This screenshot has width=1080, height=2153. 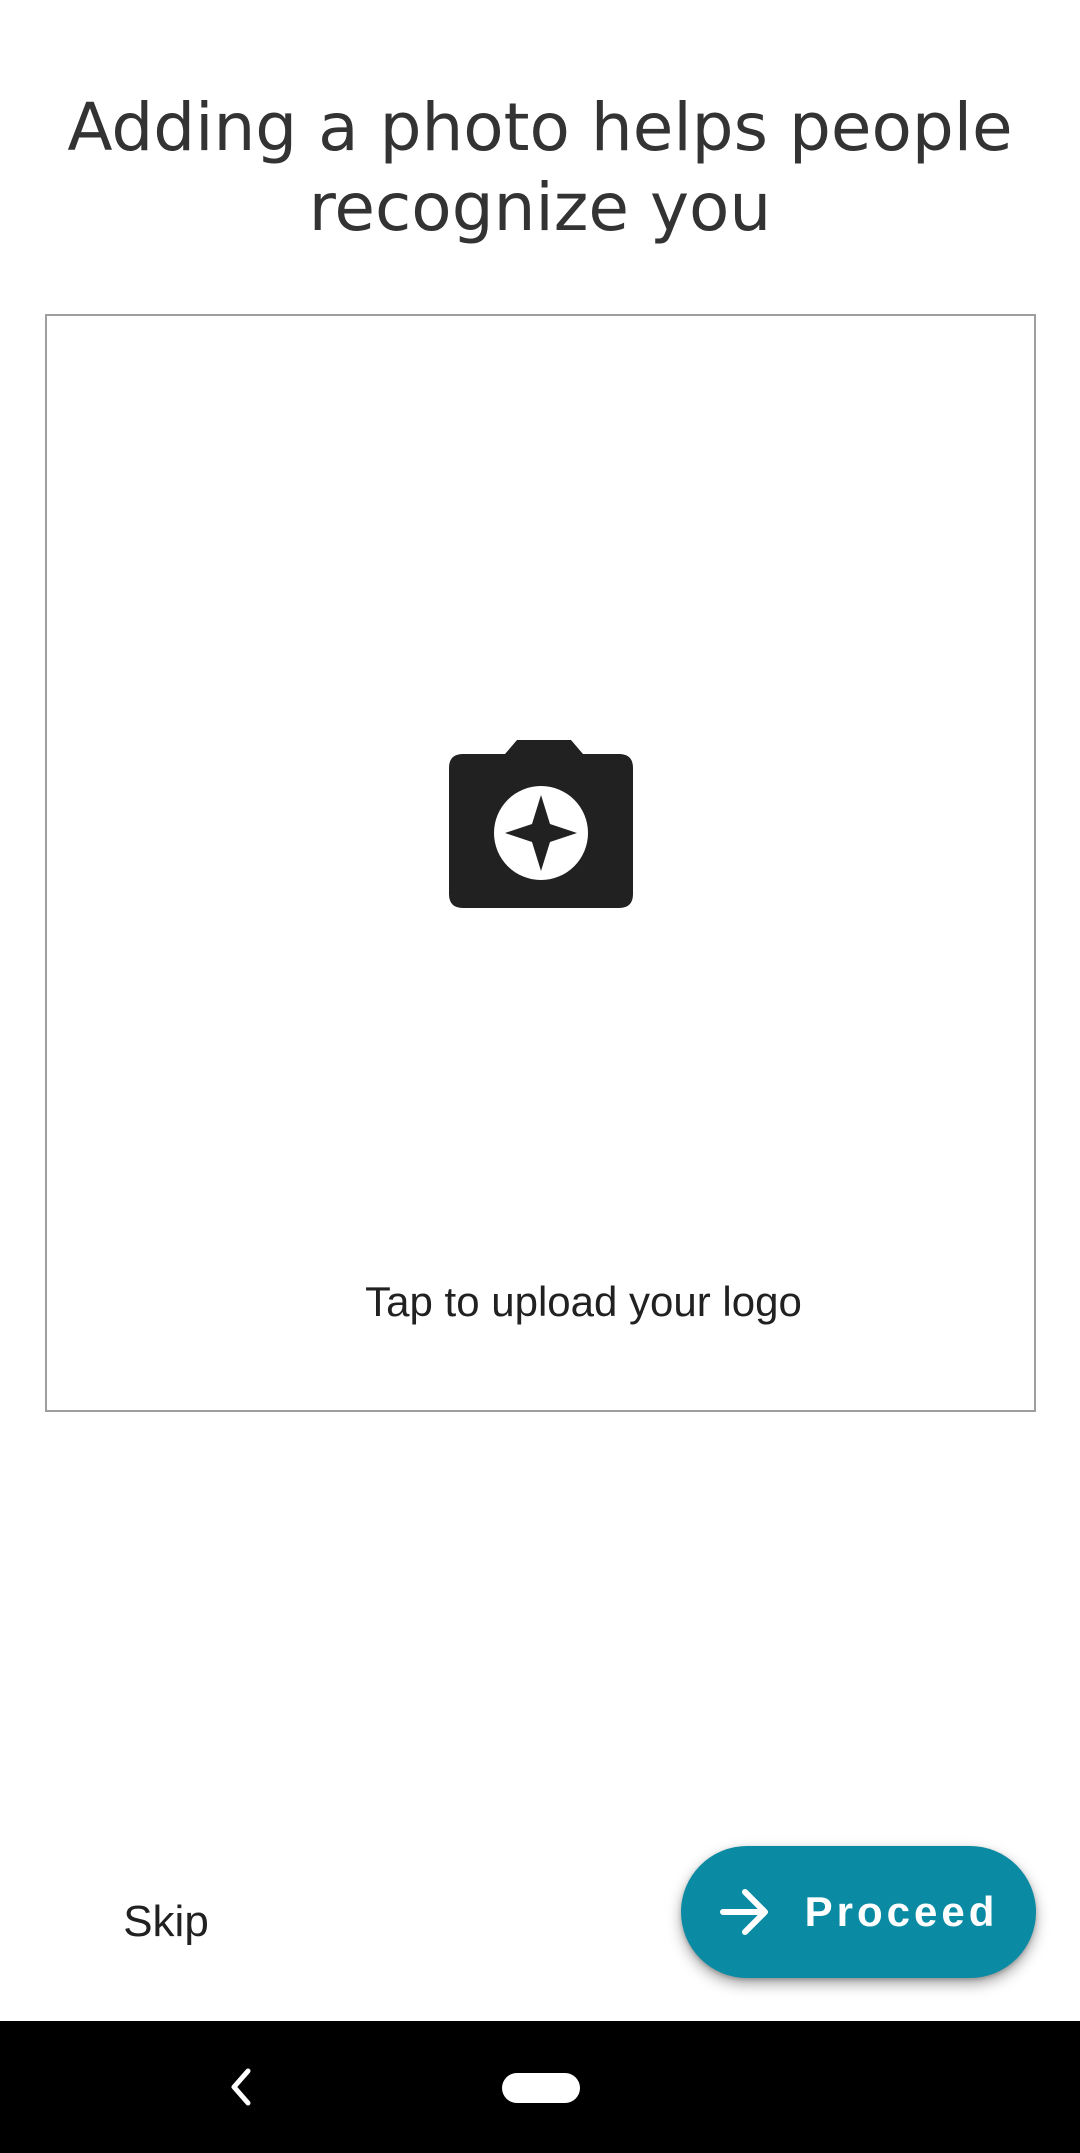 What do you see at coordinates (541, 824) in the screenshot?
I see `camera-icon` at bounding box center [541, 824].